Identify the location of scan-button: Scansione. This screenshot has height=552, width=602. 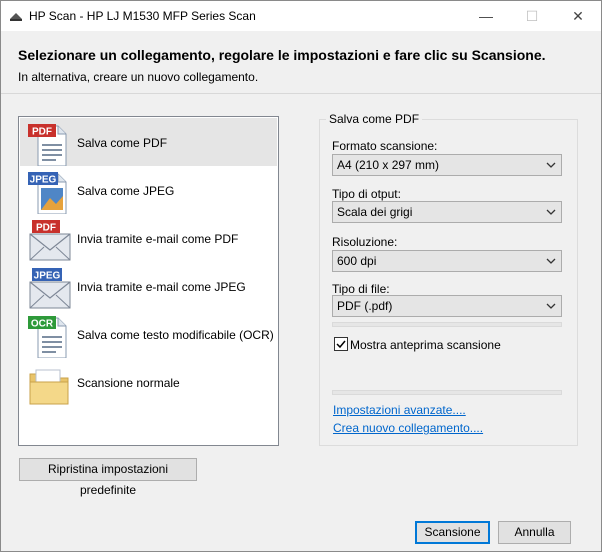
(452, 532).